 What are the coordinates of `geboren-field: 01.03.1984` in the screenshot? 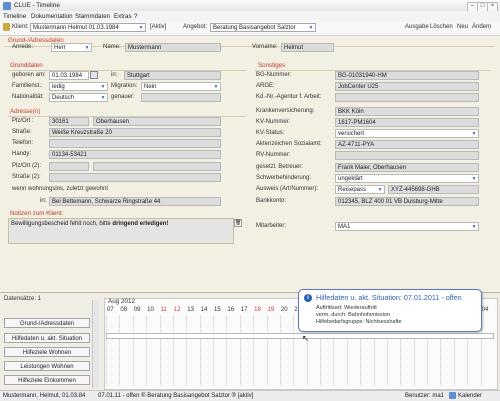 It's located at (69, 75).